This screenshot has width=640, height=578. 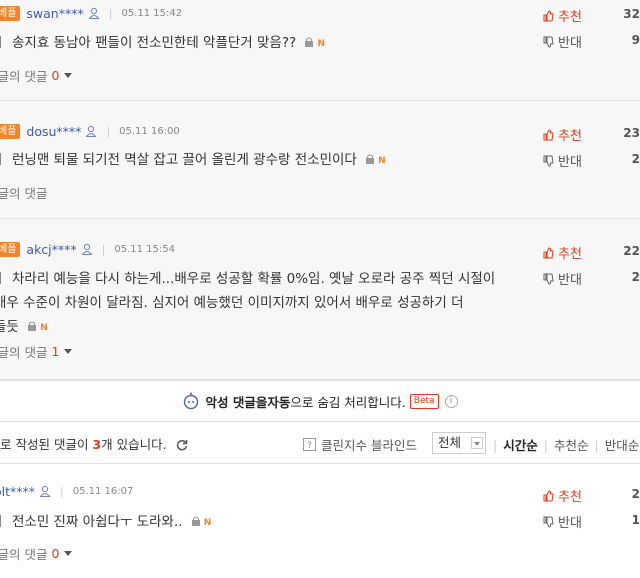 What do you see at coordinates (91, 13) in the screenshot?
I see `comment-meta: 베플 swan**** | 05.11 15:42` at bounding box center [91, 13].